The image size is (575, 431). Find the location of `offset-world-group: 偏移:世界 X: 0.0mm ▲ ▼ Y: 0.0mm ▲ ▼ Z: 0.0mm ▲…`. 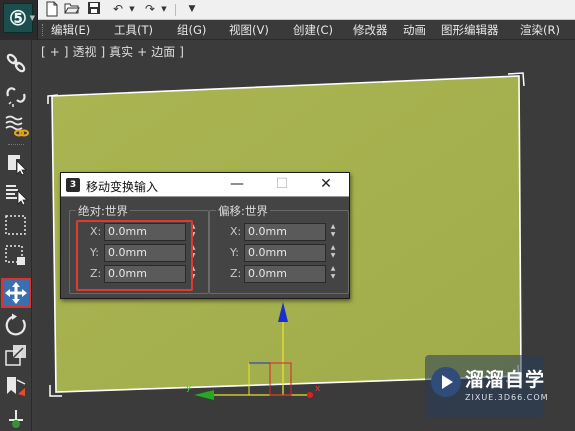

offset-world-group: 偏移:世界 X: 0.0mm ▲ ▼ Y: 0.0mm ▲ ▼ Z: 0.0mm ▲… is located at coordinates (279, 248).